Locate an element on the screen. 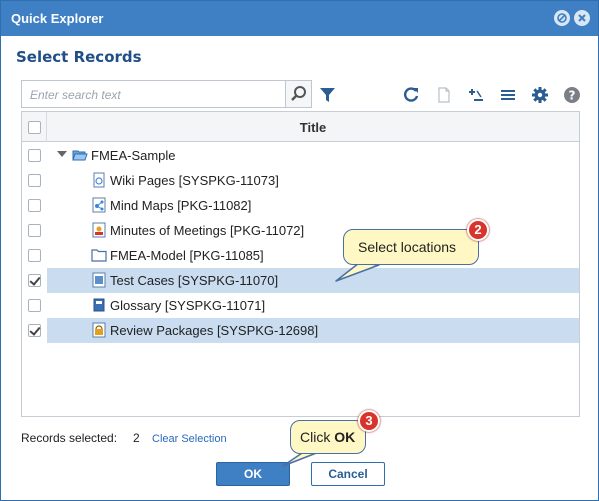  close-icon is located at coordinates (582, 18).